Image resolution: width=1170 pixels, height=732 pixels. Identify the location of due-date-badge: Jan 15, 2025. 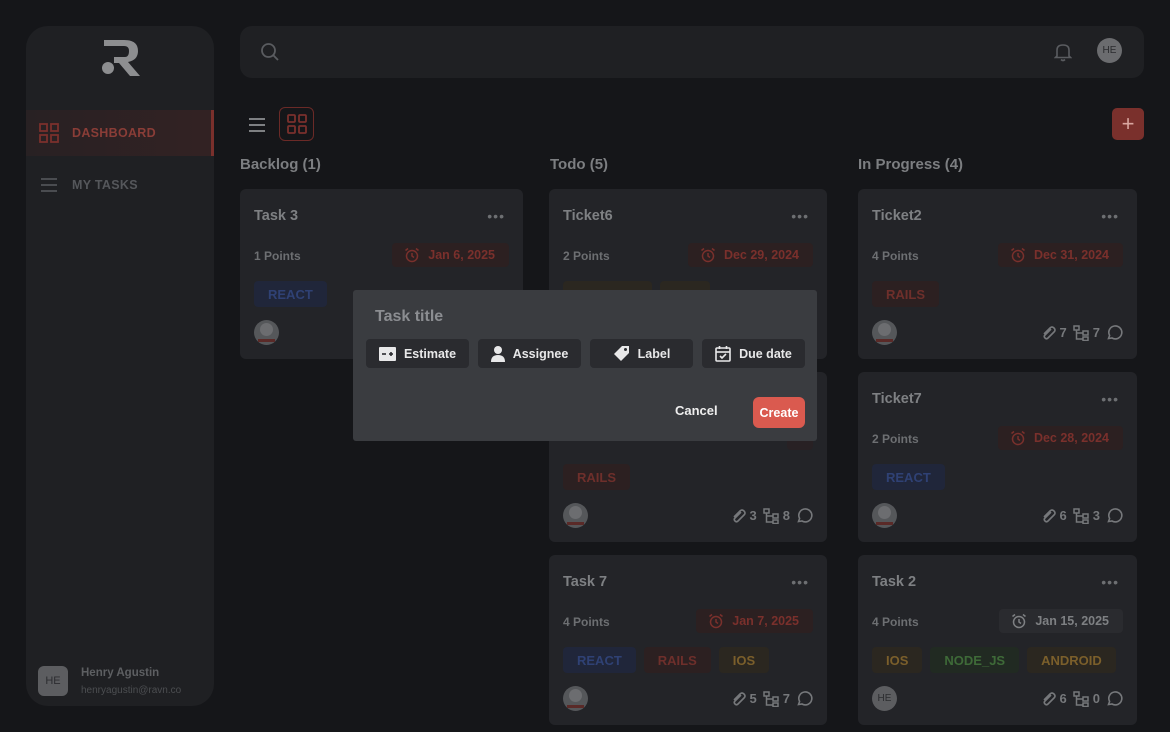
(1061, 621).